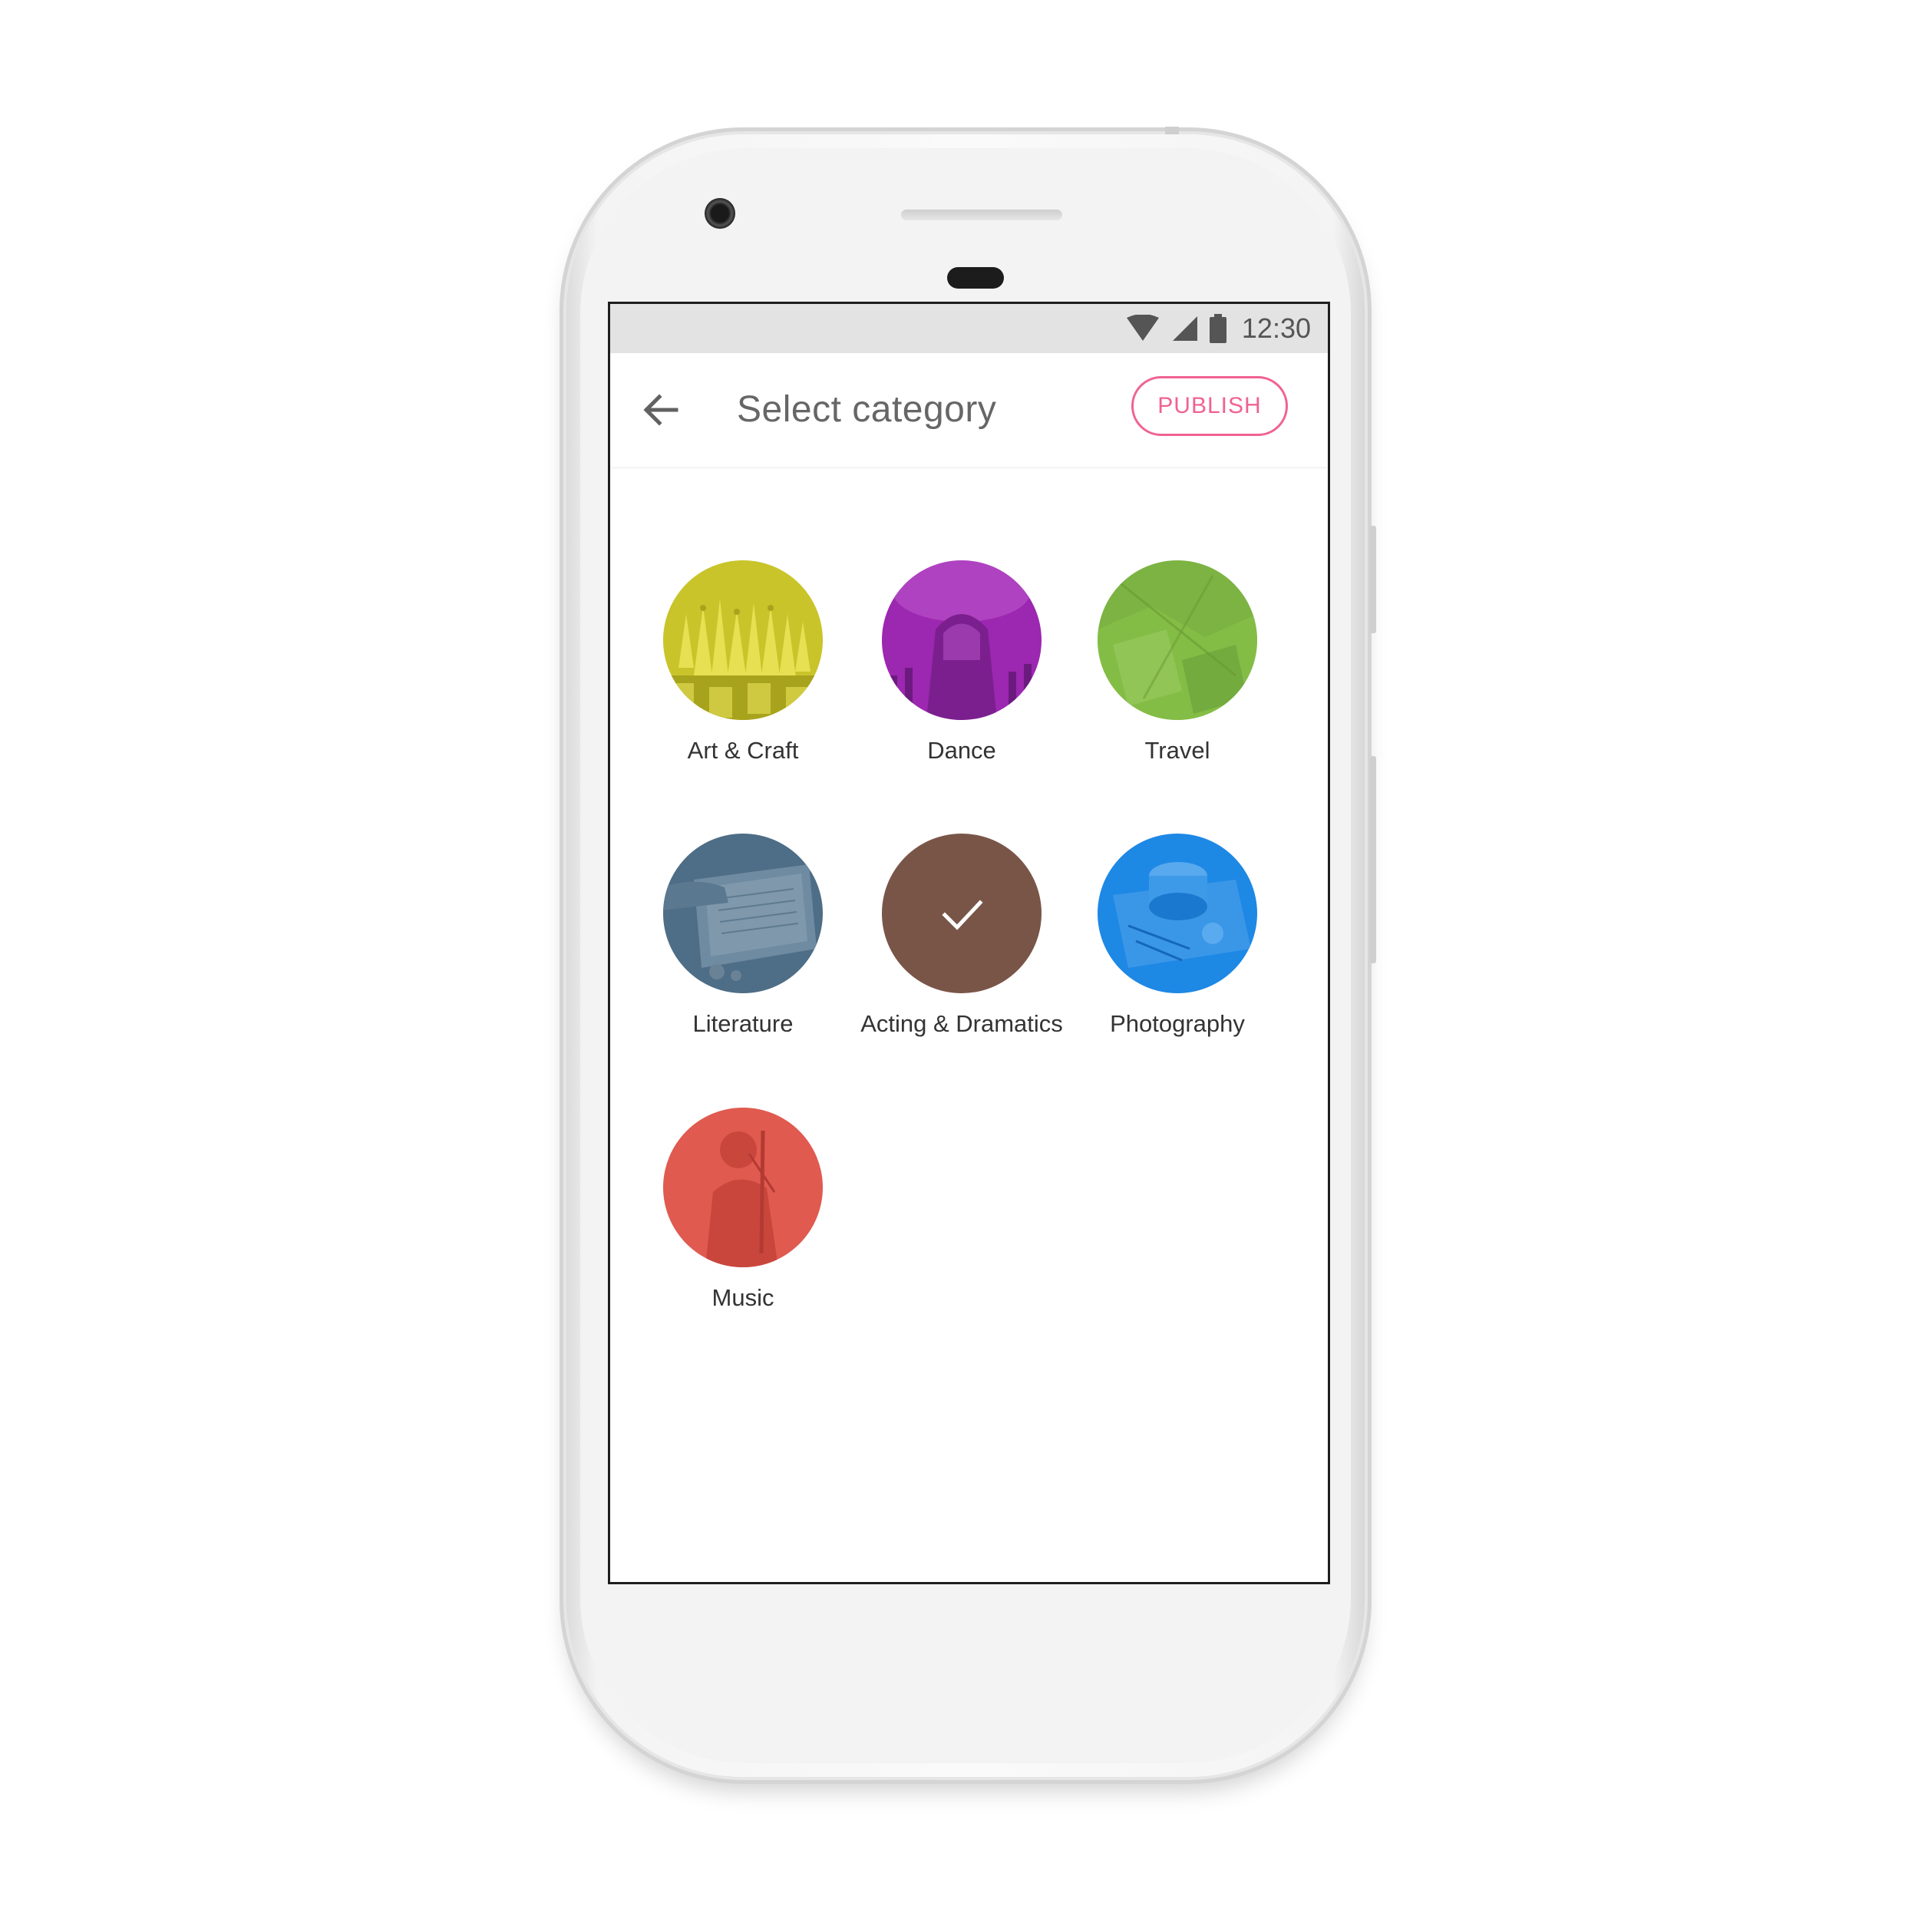  I want to click on category-photography: Photography, so click(1177, 936).